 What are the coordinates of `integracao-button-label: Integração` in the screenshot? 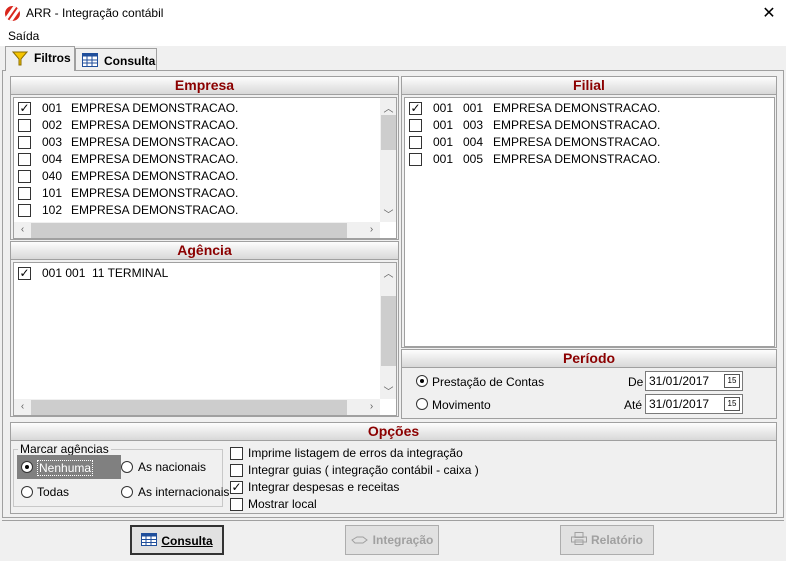 It's located at (403, 540).